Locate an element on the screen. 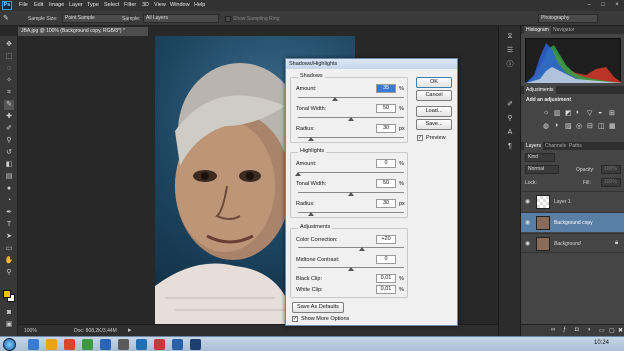  menu-window: Window is located at coordinates (180, 5).